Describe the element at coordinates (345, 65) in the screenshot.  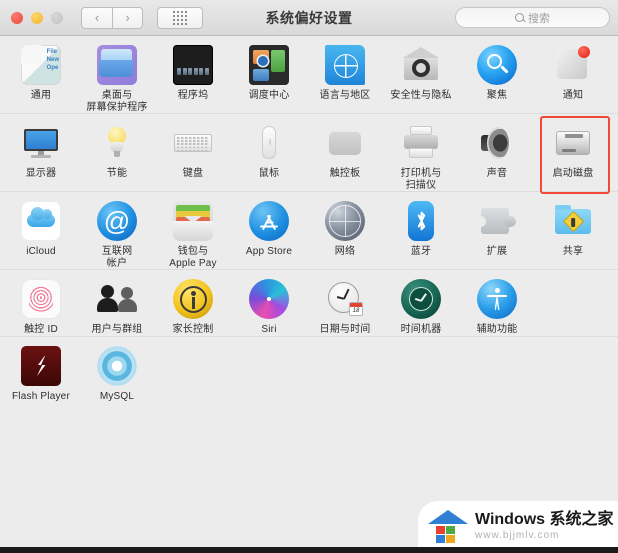
I see `language-region-icon` at that location.